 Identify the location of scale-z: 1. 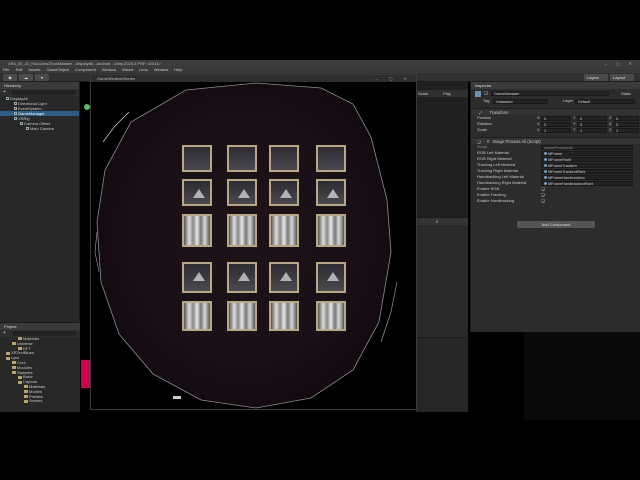
(626, 130).